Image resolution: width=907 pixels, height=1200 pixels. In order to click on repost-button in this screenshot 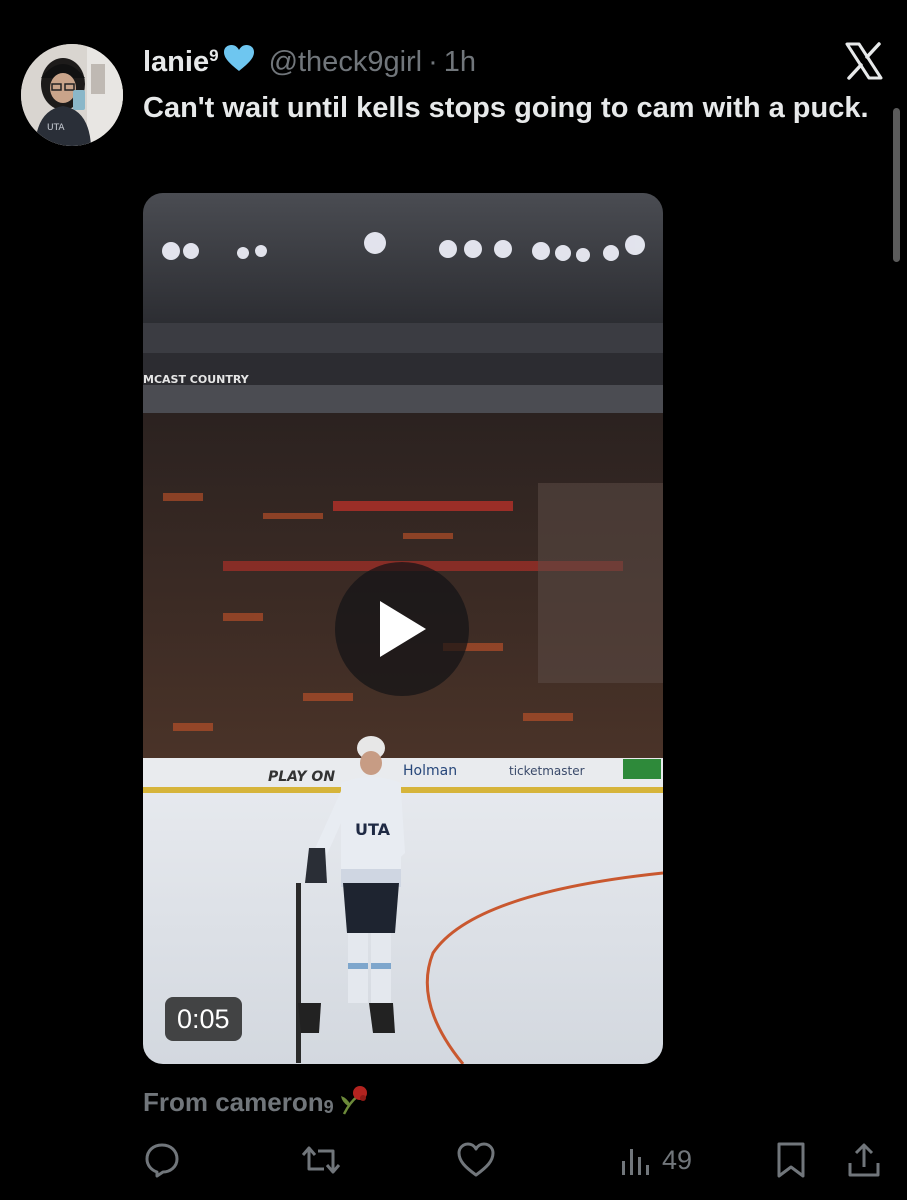, I will do `click(321, 1160)`.